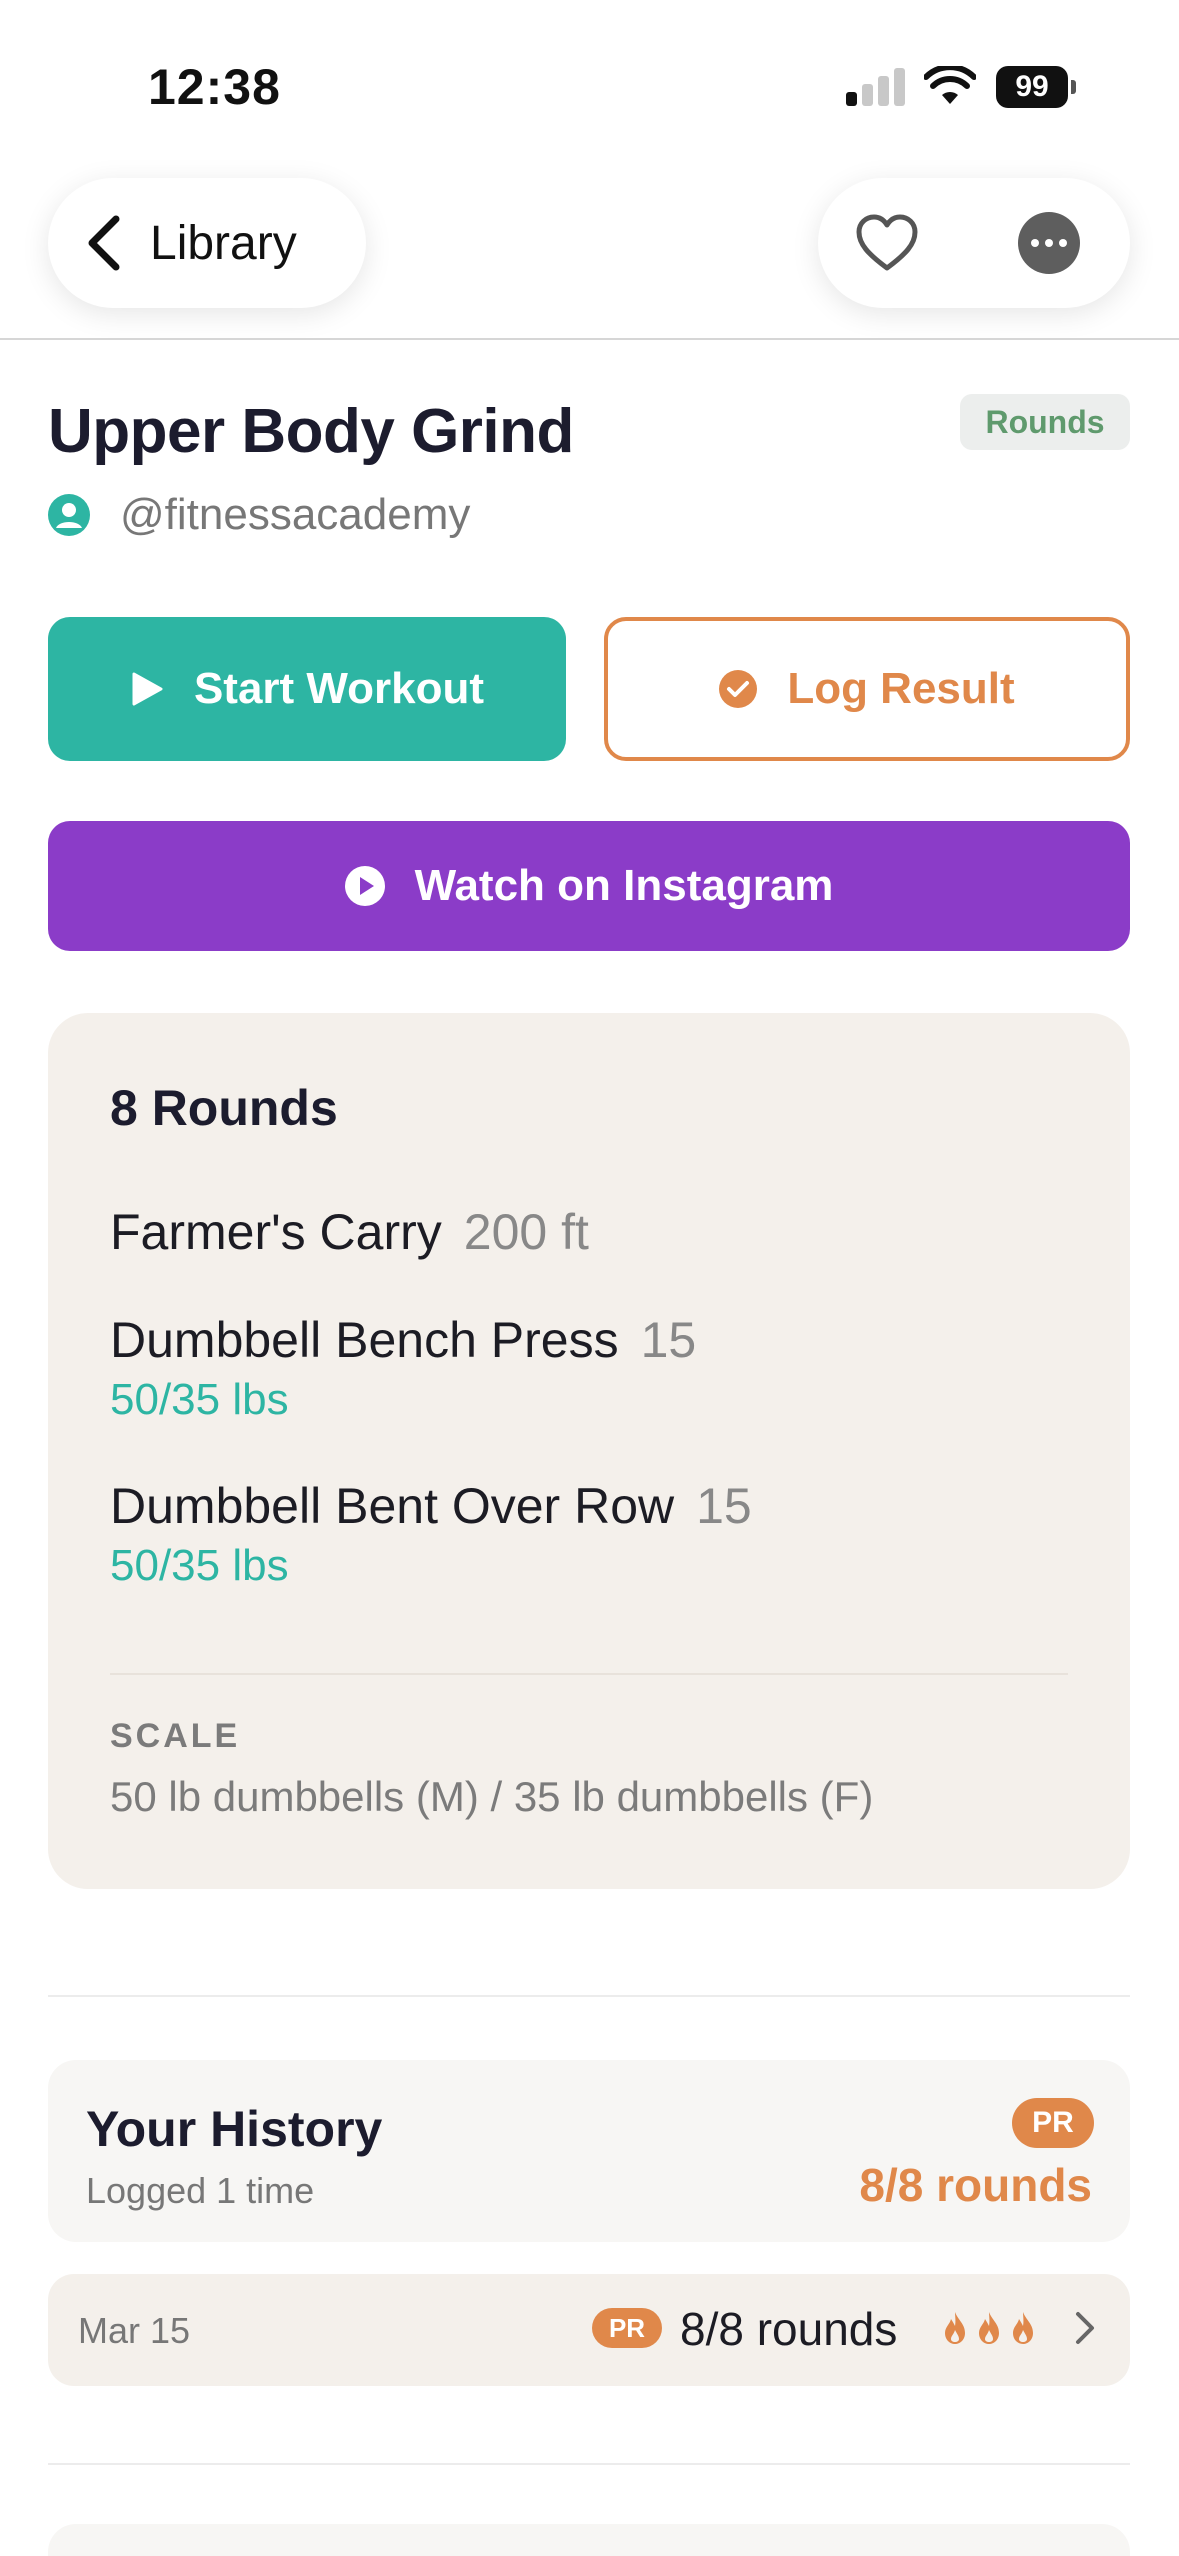  I want to click on status-time: 12:38, so click(214, 87).